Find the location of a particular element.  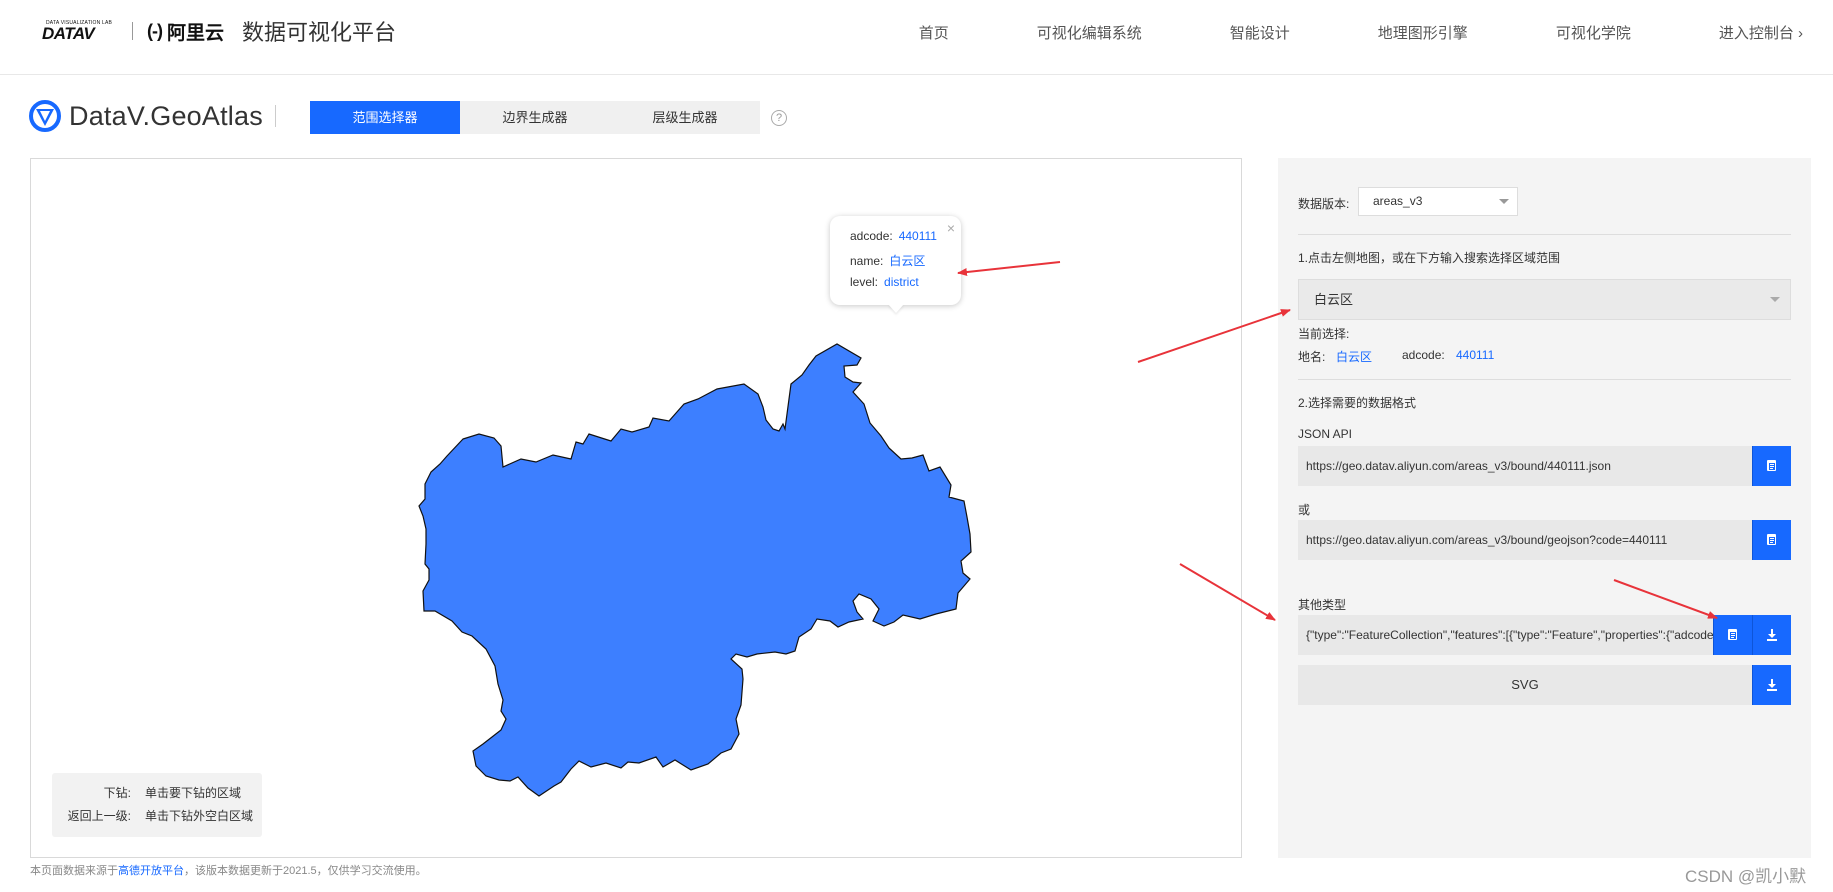

geoatlas-logo-icon is located at coordinates (45, 116).